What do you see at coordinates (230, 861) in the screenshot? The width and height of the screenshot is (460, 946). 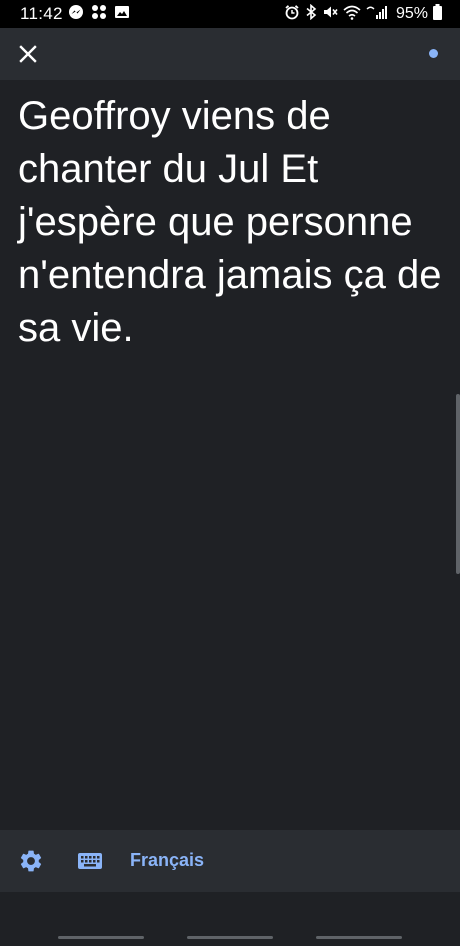 I see `bottom-toolbar: Français` at bounding box center [230, 861].